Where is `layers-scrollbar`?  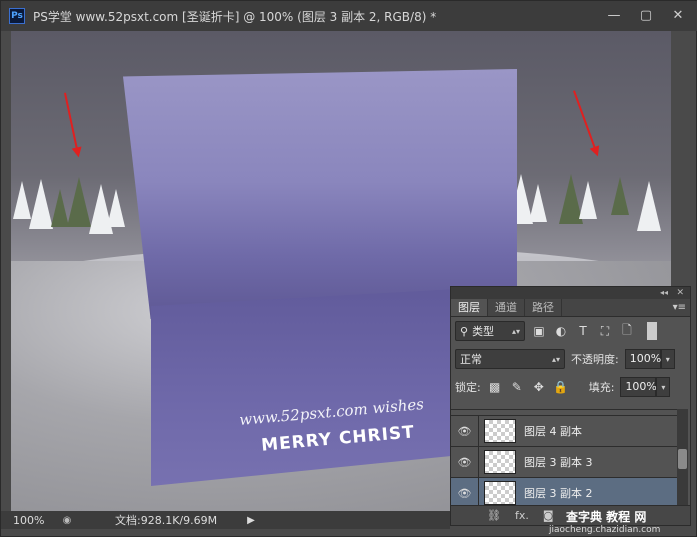 layers-scrollbar is located at coordinates (682, 457).